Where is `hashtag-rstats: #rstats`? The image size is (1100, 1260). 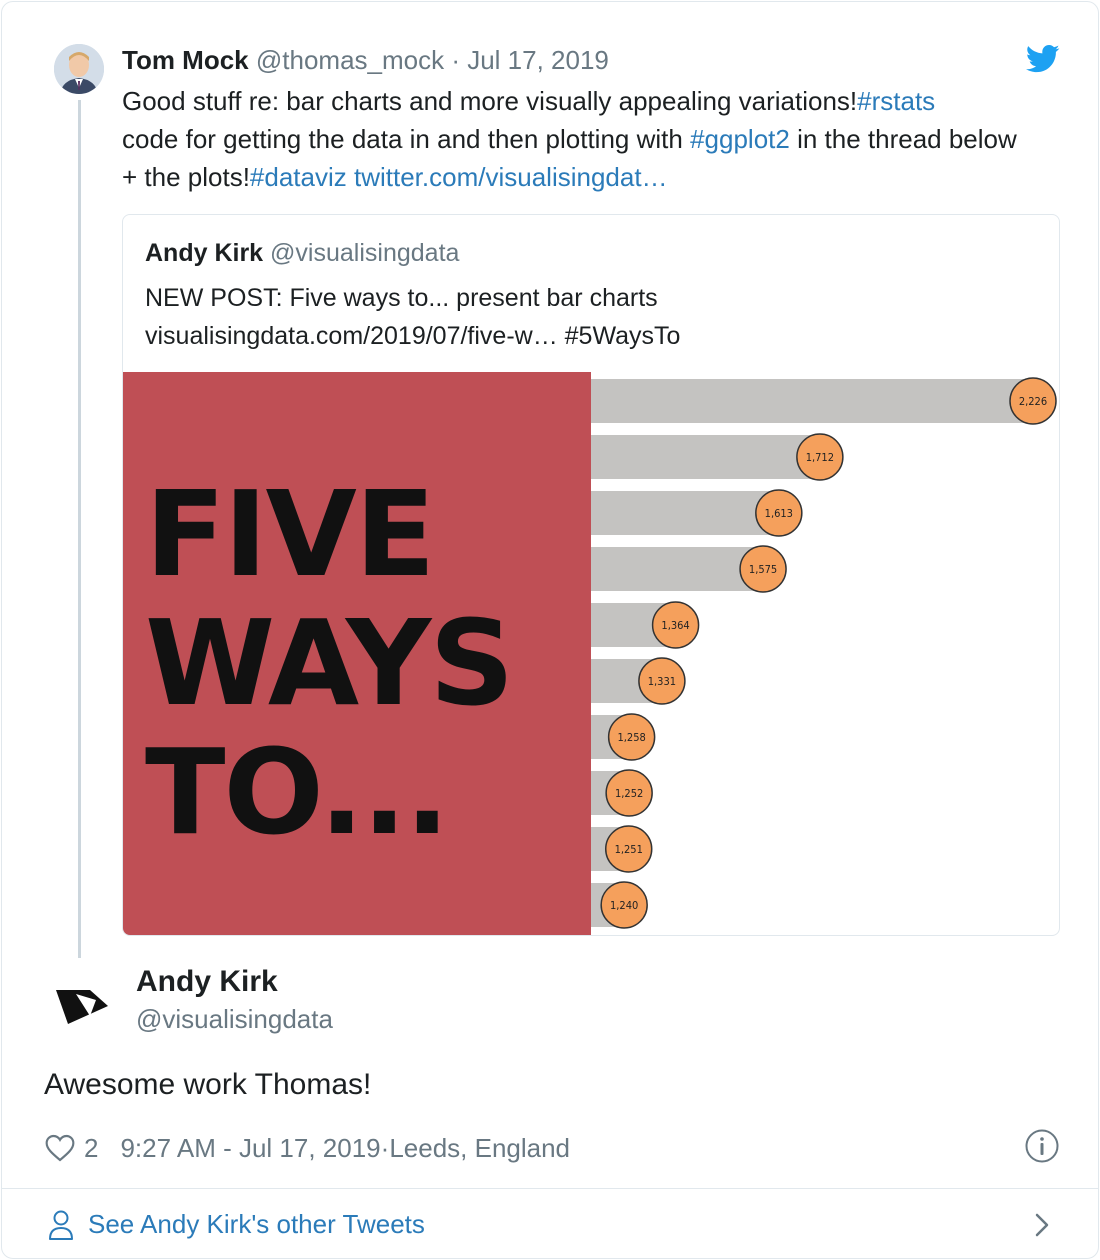 hashtag-rstats: #rstats is located at coordinates (896, 101).